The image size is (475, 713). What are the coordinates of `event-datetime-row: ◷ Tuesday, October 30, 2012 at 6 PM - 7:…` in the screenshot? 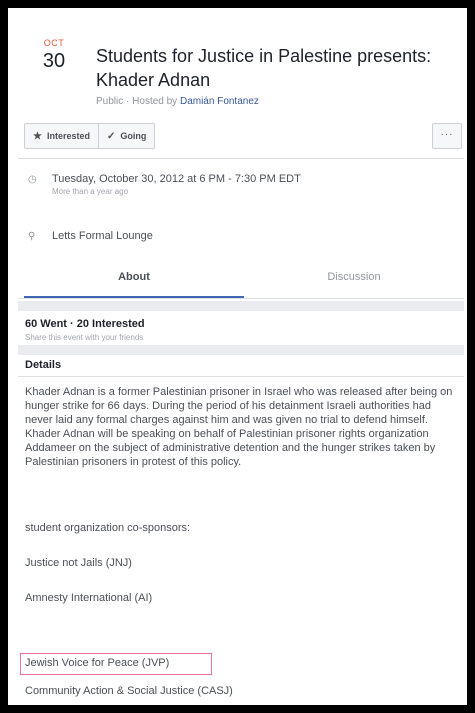 It's located at (238, 184).